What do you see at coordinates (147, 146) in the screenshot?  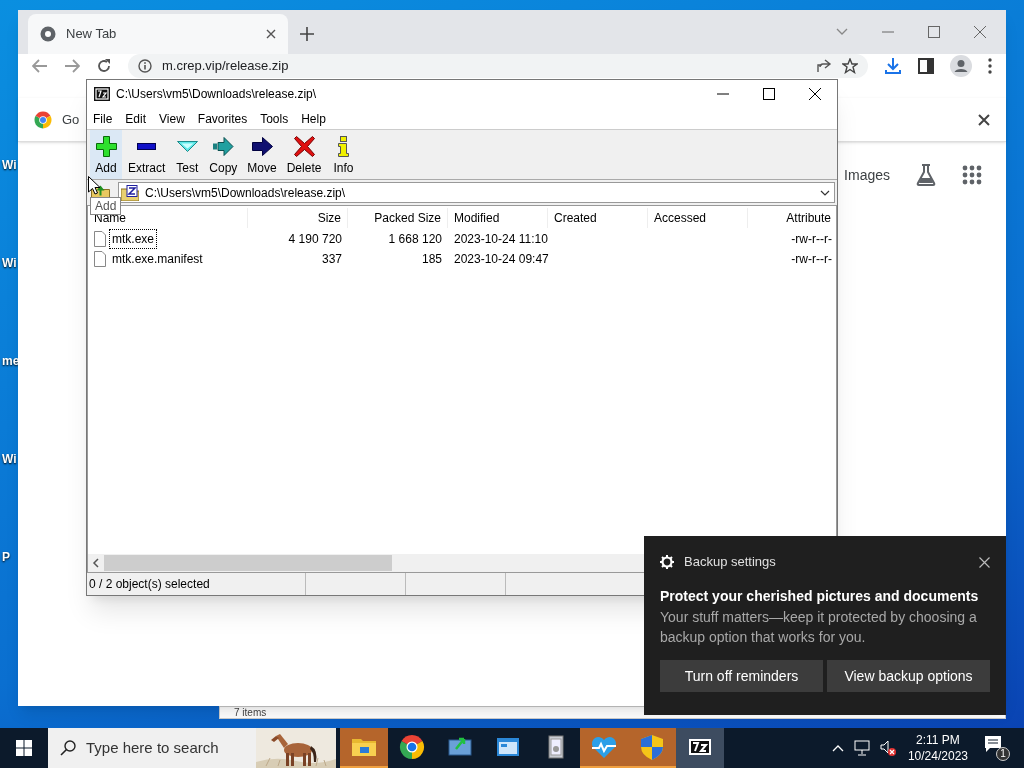 I see `minus-icon` at bounding box center [147, 146].